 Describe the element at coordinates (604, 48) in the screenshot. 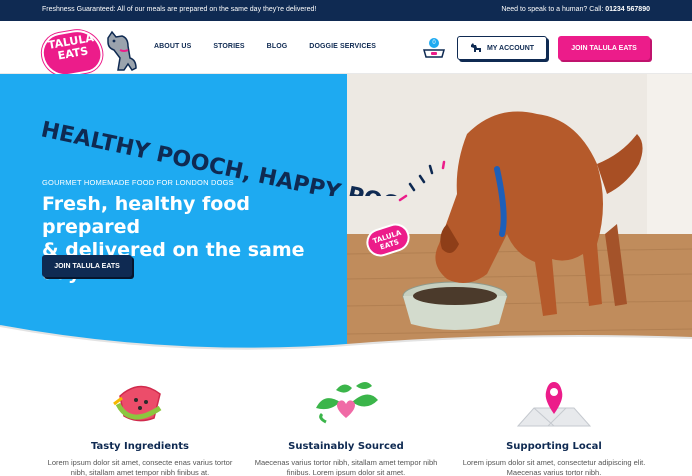

I see `join-button: JOIN TALULA EATS` at that location.